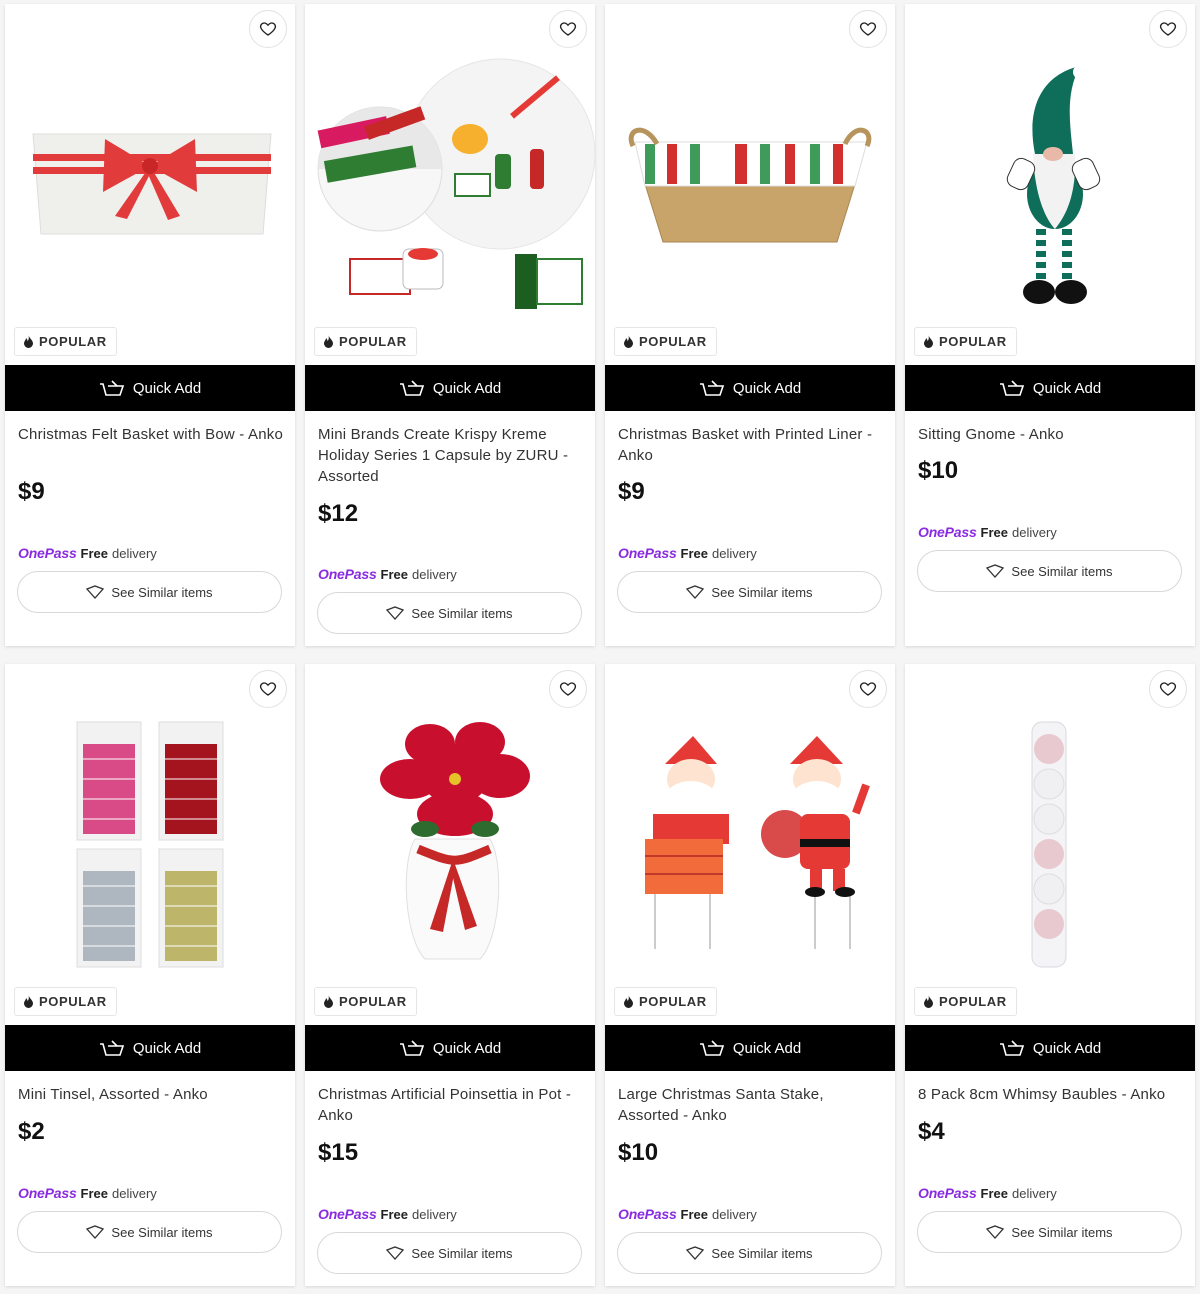 This screenshot has height=1294, width=1200. I want to click on felt-basket-illustration, so click(152, 184).